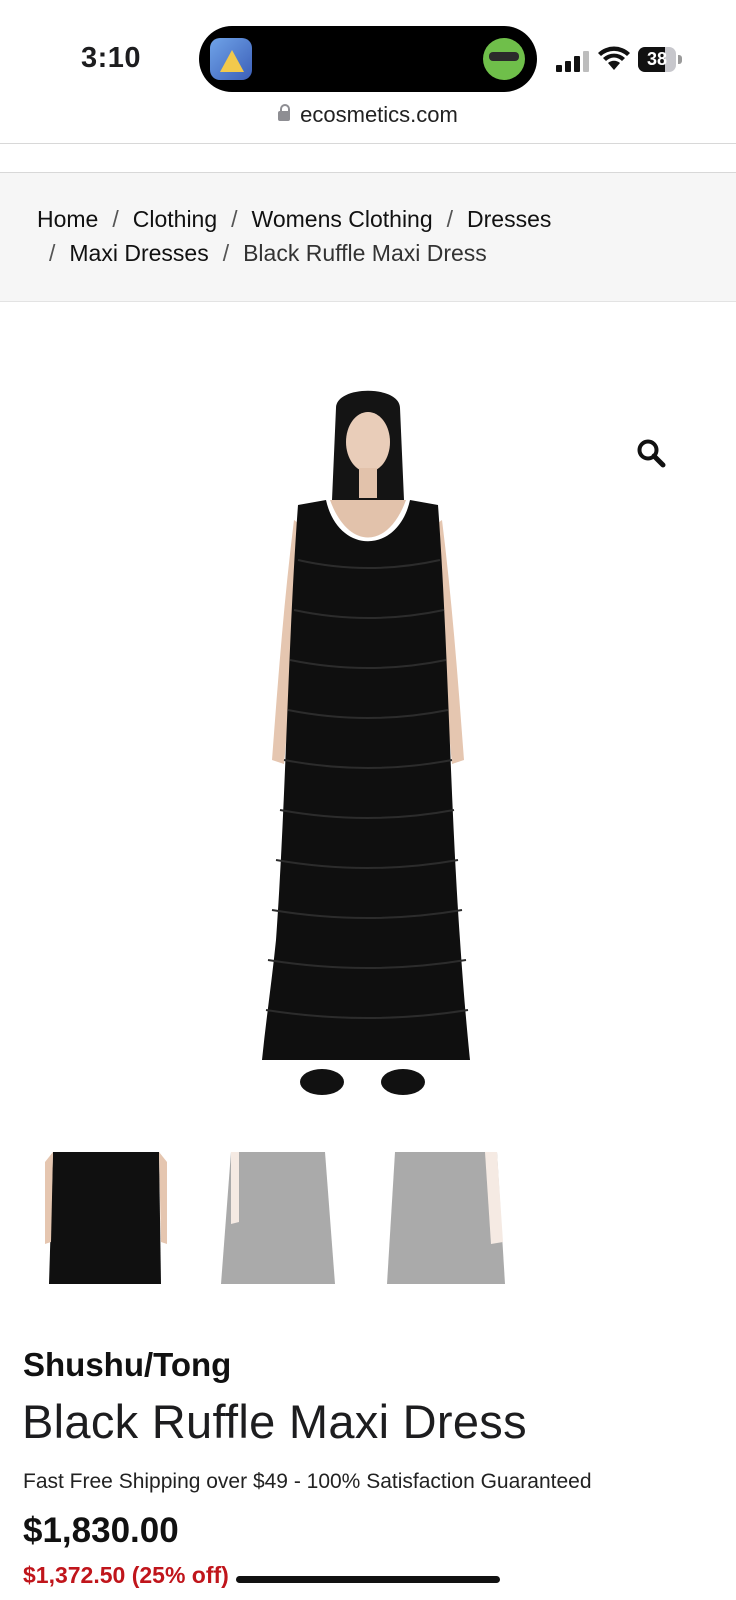 This screenshot has width=736, height=1600. I want to click on status-bar: 3:10 38, so click(368, 50).